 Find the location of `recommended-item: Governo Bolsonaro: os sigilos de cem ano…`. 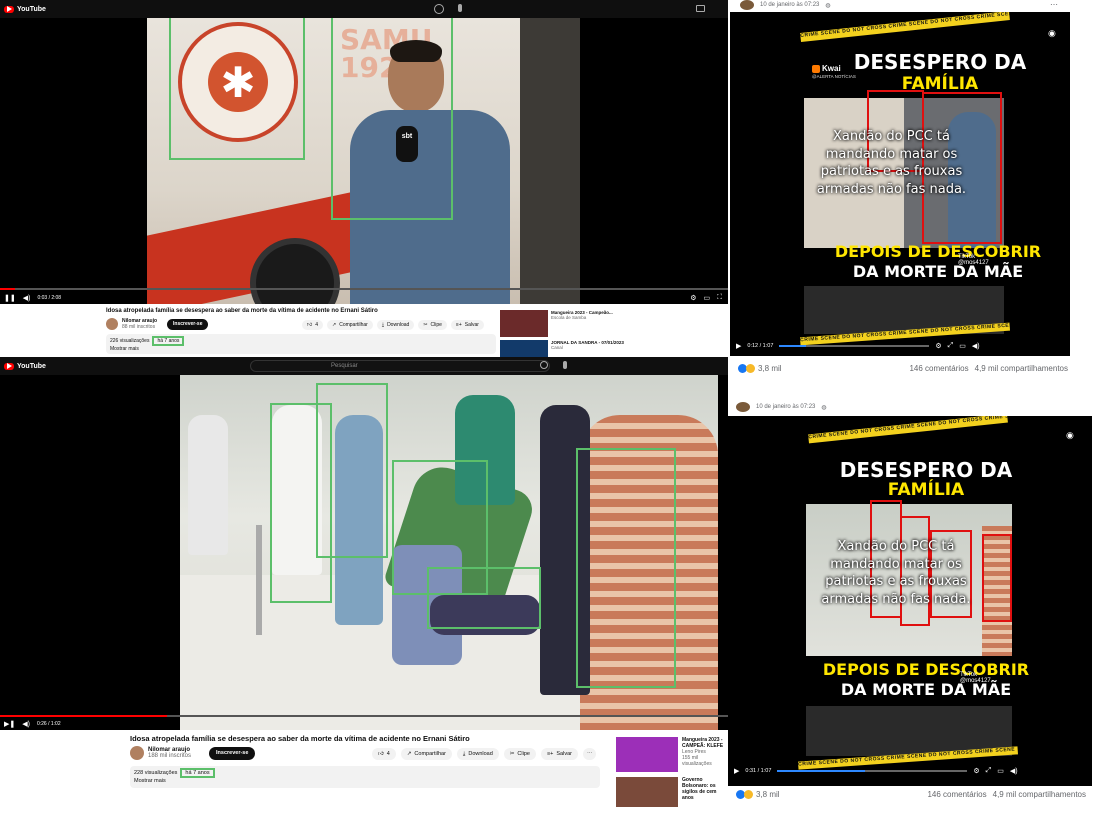

recommended-item: Governo Bolsonaro: os sigilos de cem ano… is located at coordinates (671, 792).